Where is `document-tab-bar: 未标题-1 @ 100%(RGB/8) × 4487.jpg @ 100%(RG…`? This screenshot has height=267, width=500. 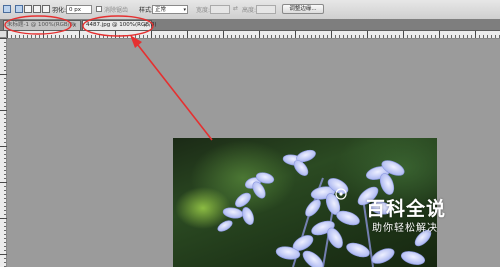 document-tab-bar: 未标题-1 @ 100%(RGB/8) × 4487.jpg @ 100%(RG… is located at coordinates (250, 25).